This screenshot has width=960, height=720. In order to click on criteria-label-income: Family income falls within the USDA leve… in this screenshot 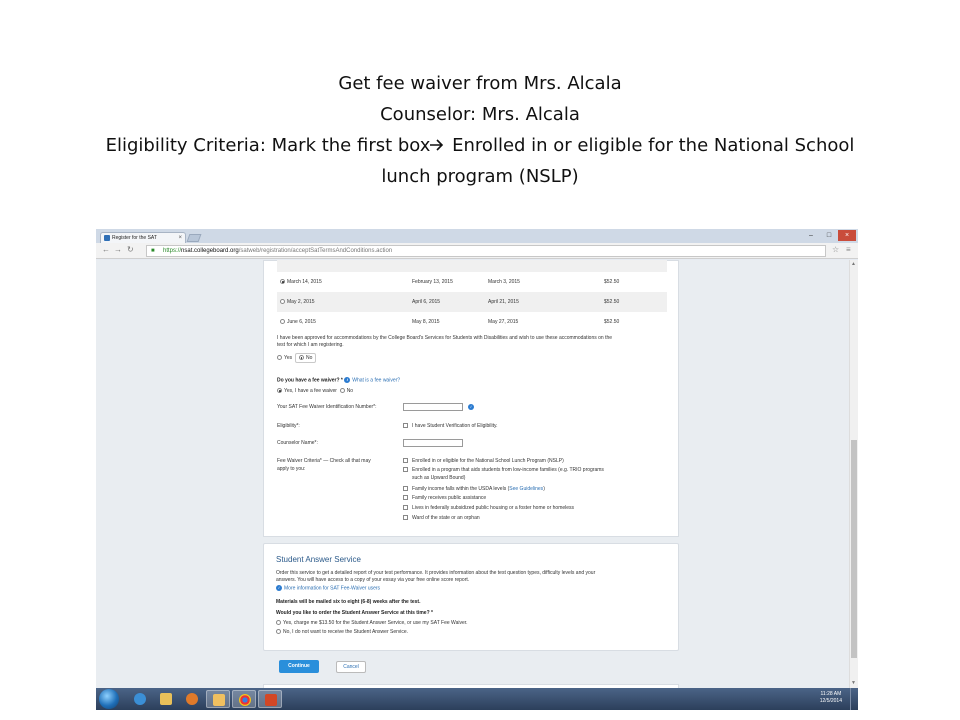, I will do `click(461, 489)`.